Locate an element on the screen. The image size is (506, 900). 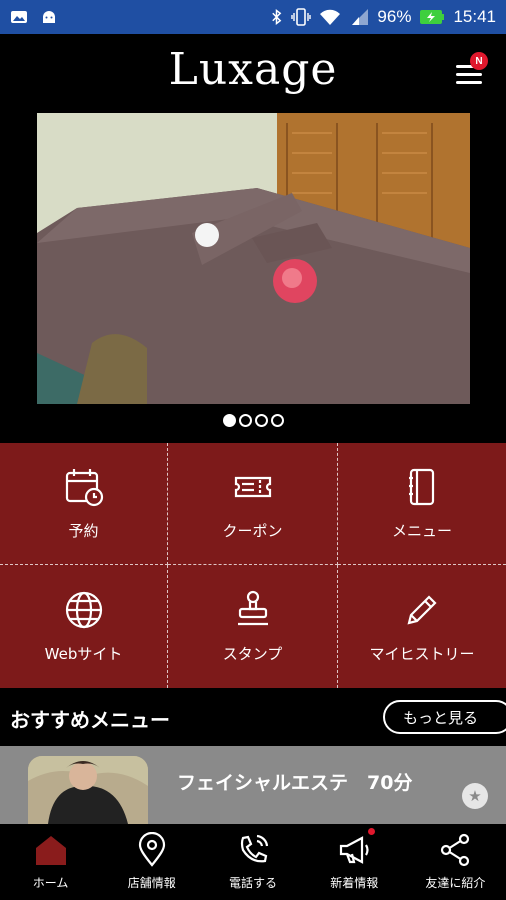
app-title: Luxage is located at coordinates (253, 69).